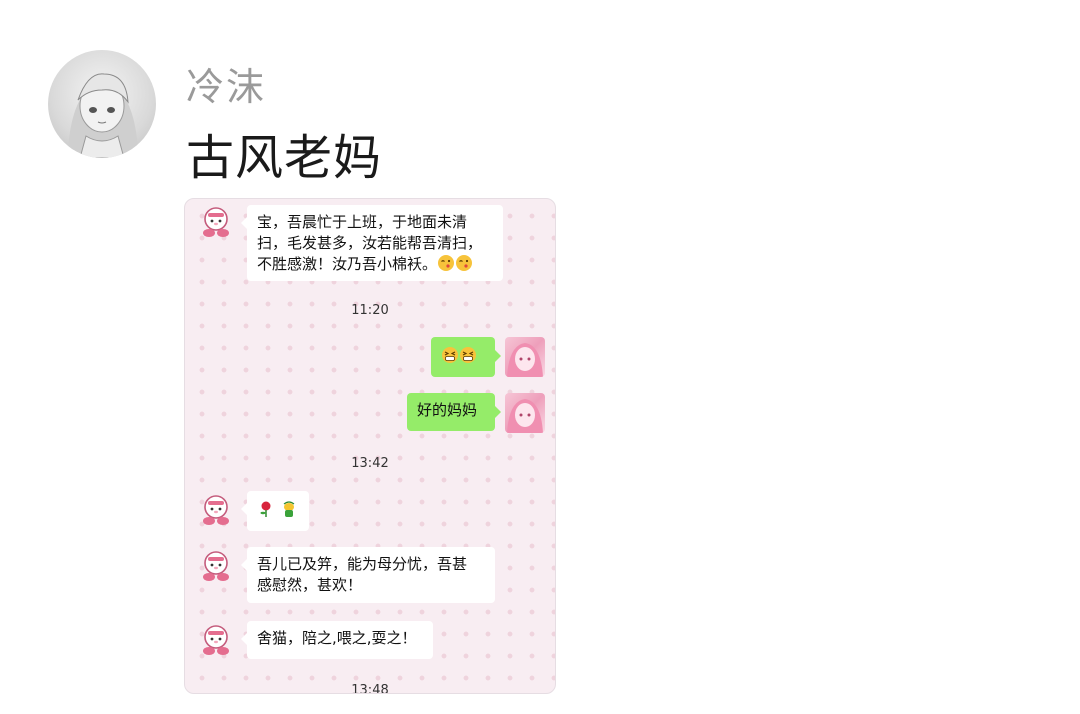  What do you see at coordinates (375, 264) in the screenshot?
I see `message-text: 不胜感激！汝乃吾小棉袄。` at bounding box center [375, 264].